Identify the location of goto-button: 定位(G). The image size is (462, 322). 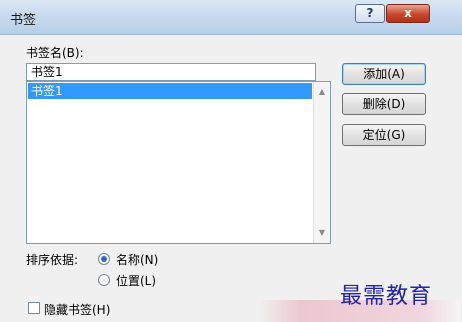
(384, 135).